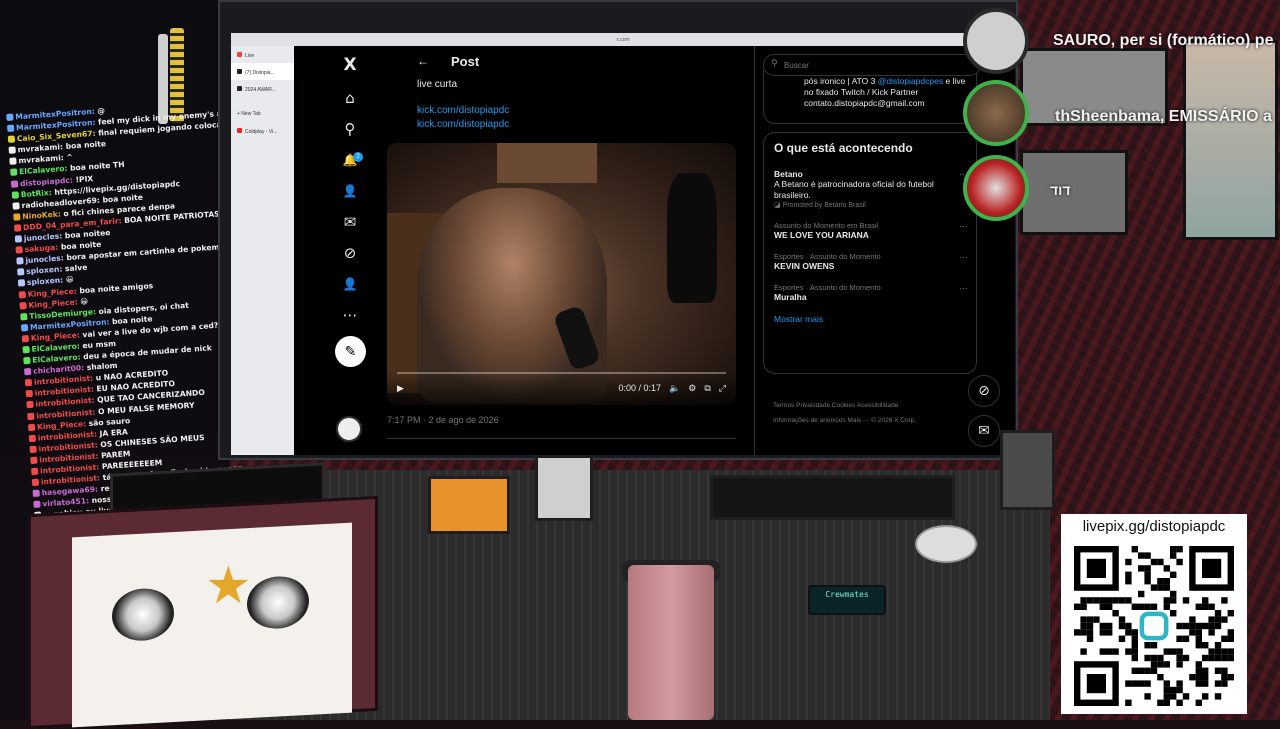 This screenshot has height=729, width=1280. Describe the element at coordinates (692, 388) in the screenshot. I see `settings-icon: ⚙` at that location.